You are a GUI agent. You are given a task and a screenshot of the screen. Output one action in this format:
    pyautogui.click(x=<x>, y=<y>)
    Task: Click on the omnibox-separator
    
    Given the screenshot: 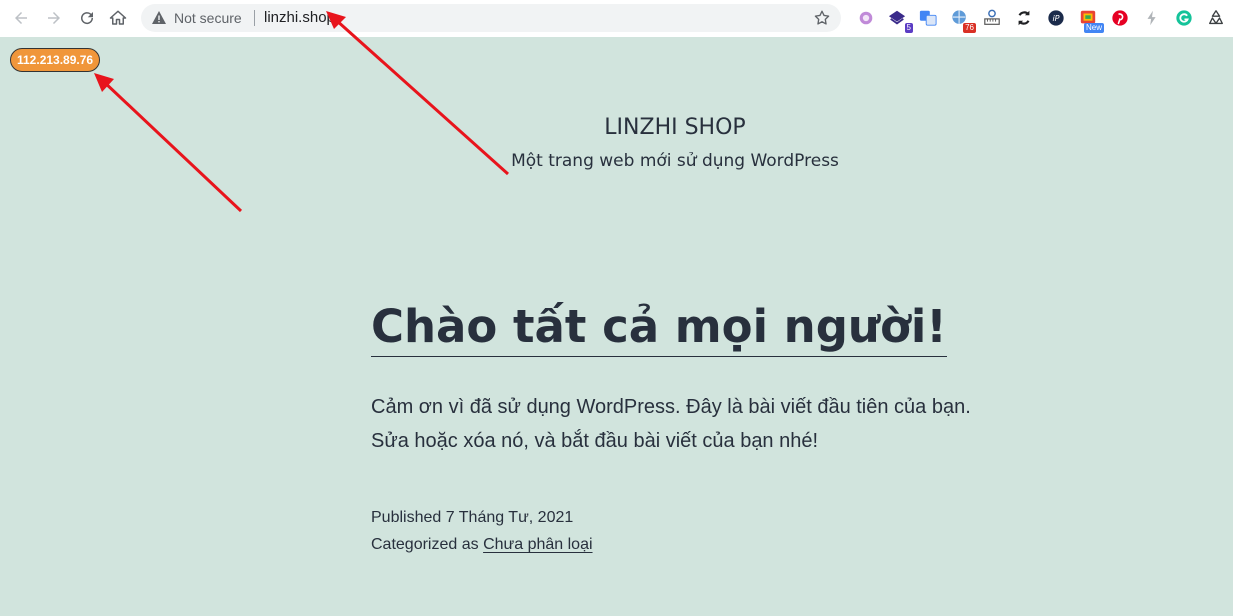 What is the action you would take?
    pyautogui.click(x=254, y=18)
    